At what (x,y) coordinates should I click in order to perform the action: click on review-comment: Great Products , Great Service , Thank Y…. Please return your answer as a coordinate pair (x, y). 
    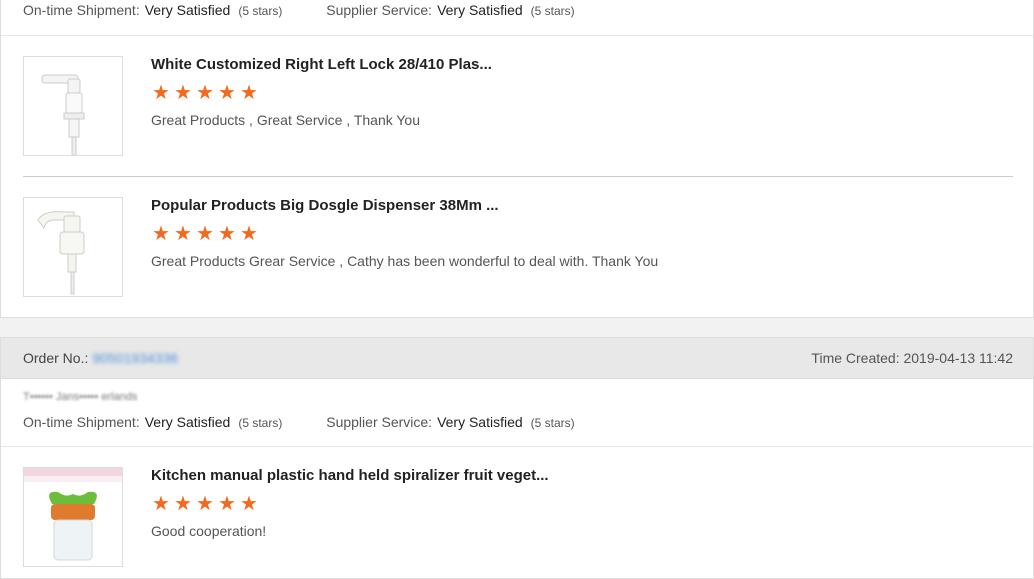
    Looking at the image, I should click on (285, 120).